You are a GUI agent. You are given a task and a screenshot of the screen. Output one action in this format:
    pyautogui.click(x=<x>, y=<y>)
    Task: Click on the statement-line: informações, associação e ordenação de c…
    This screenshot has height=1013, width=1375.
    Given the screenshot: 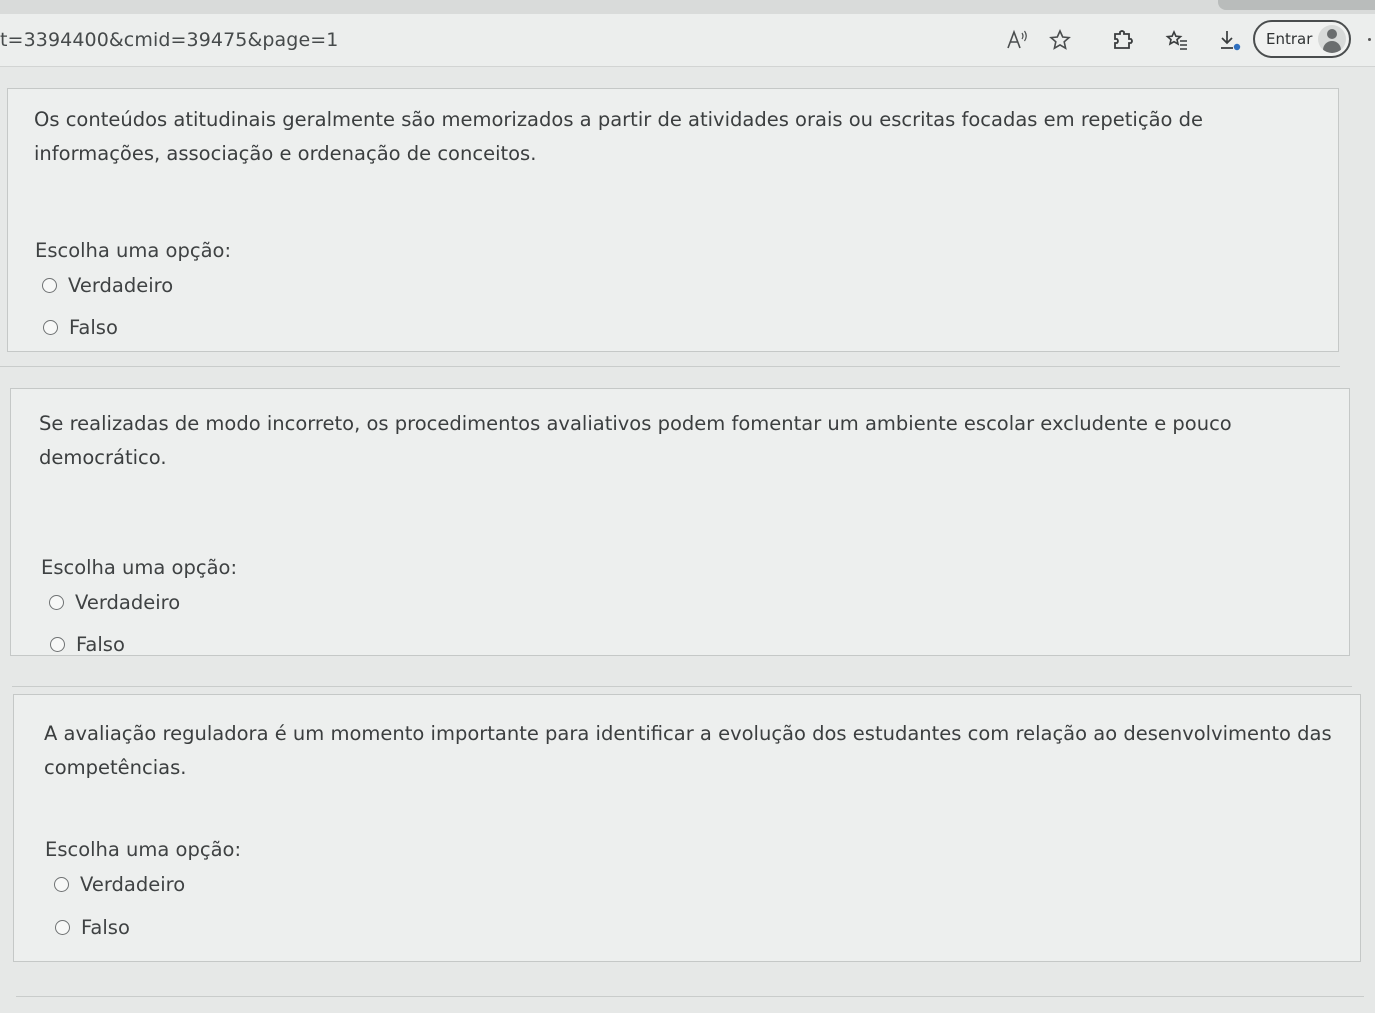 What is the action you would take?
    pyautogui.click(x=285, y=153)
    